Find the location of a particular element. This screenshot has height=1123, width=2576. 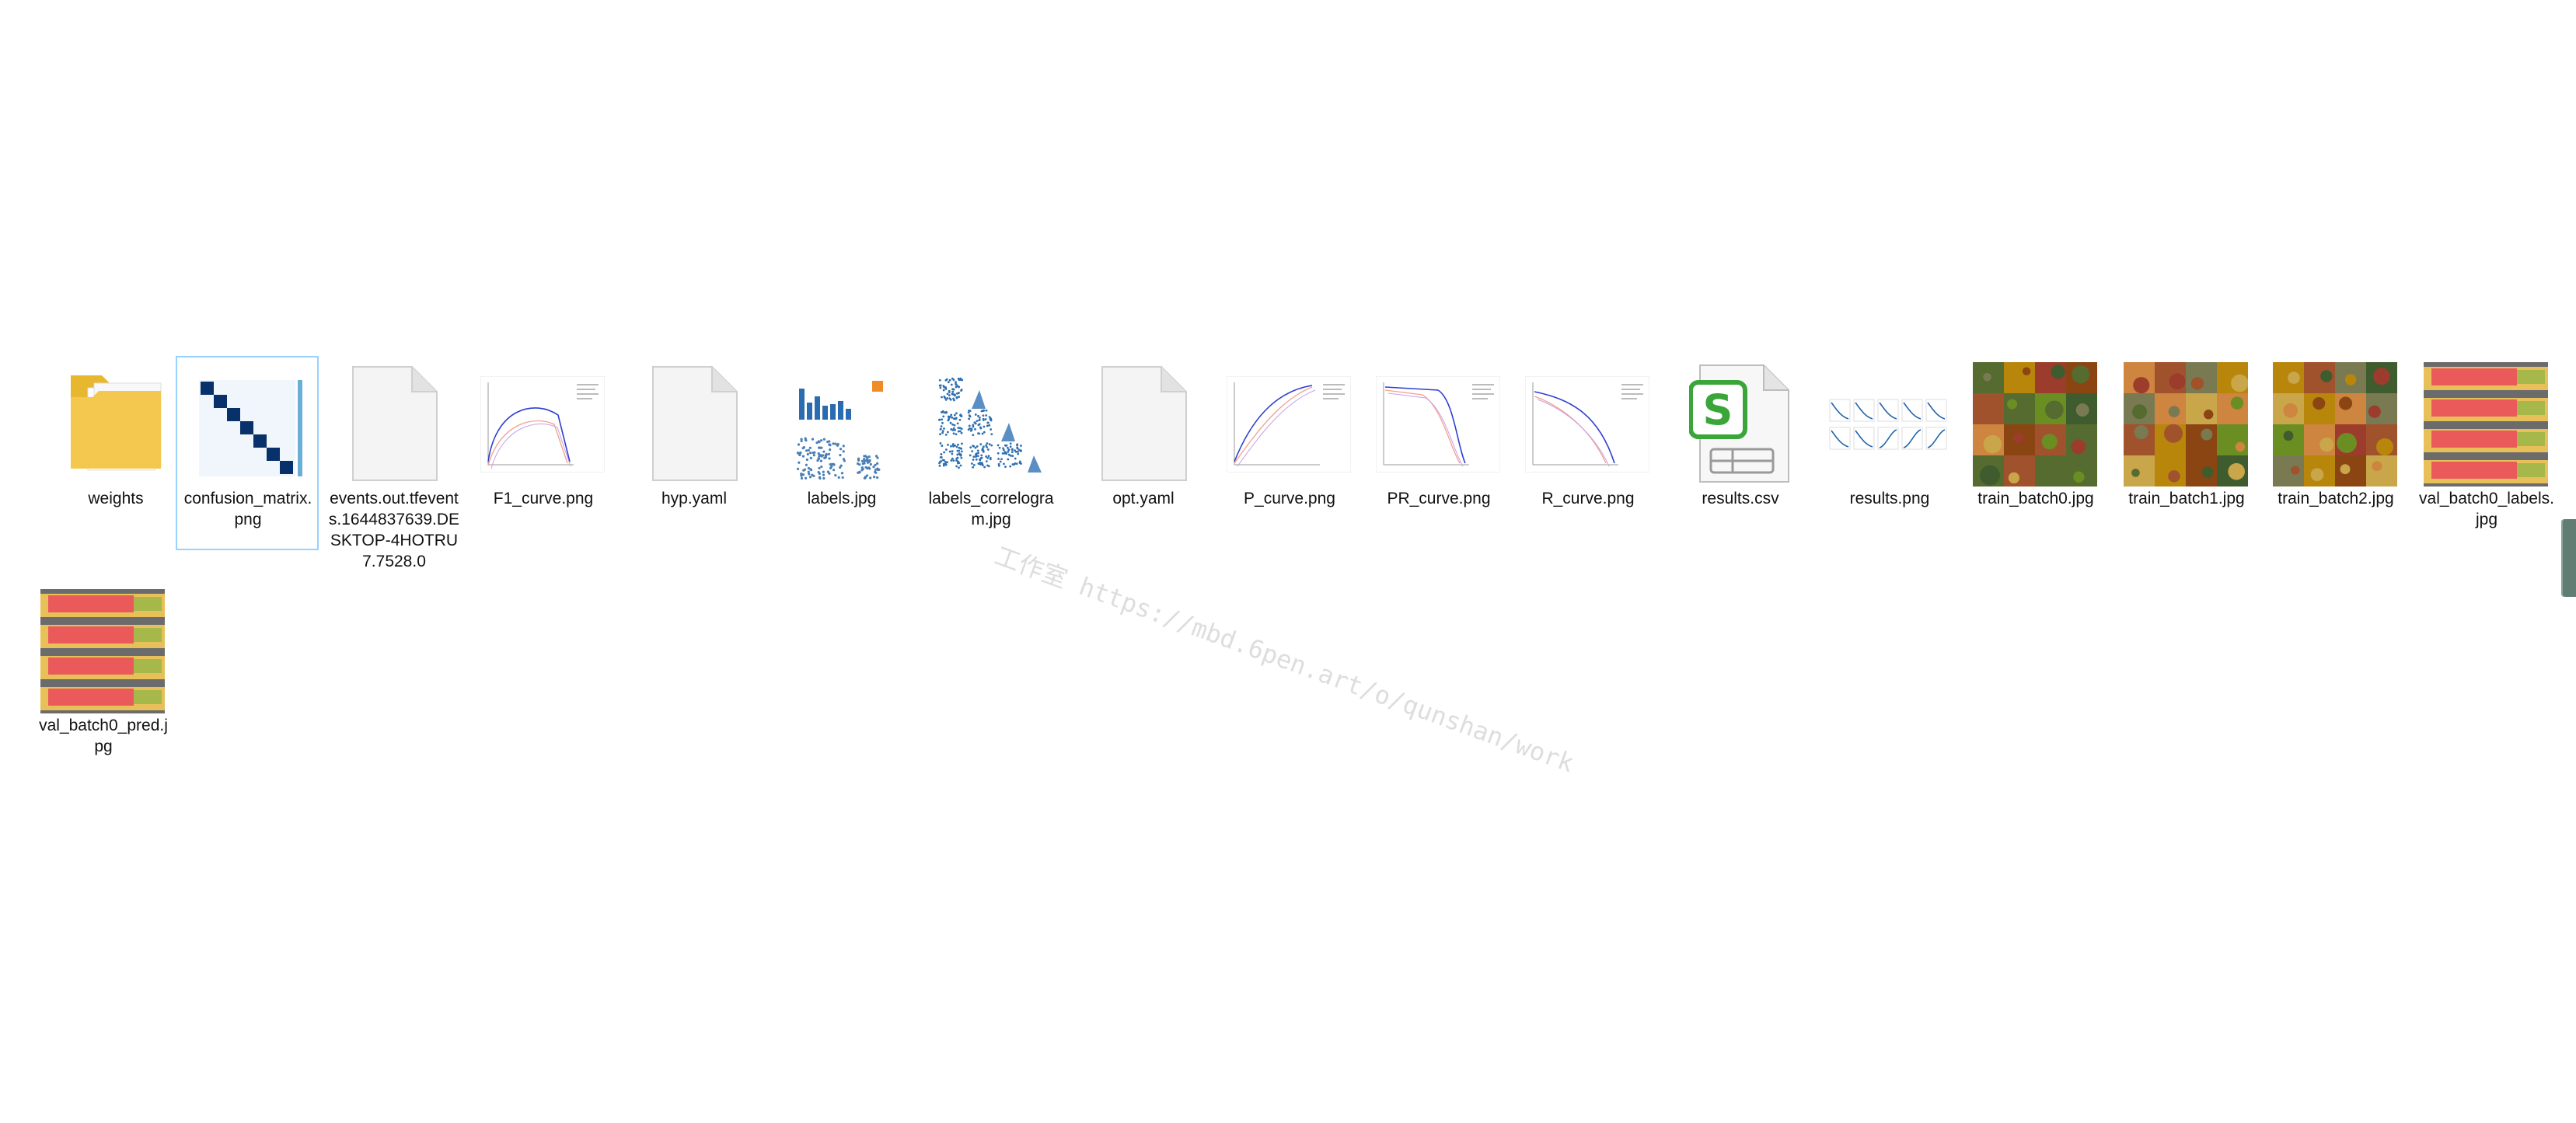

file-name-label: train_batch1.jpg is located at coordinates (2187, 498).